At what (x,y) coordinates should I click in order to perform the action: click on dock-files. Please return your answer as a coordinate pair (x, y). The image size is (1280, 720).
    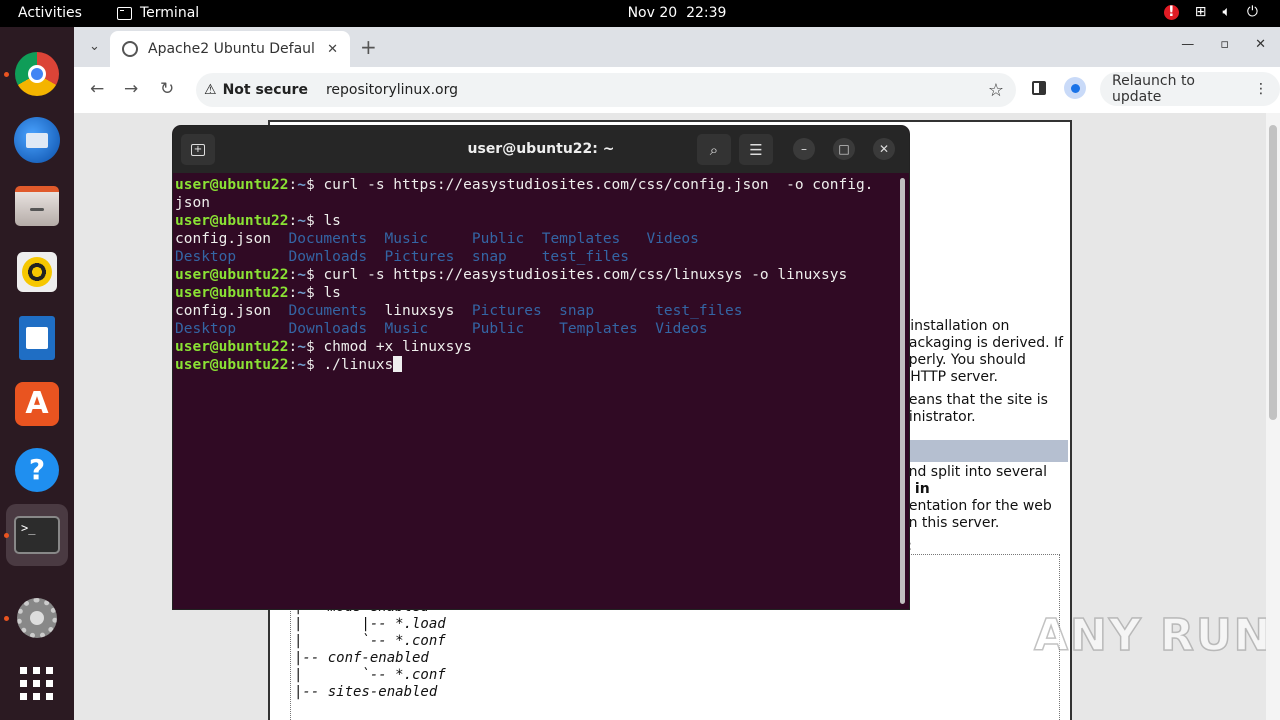
    Looking at the image, I should click on (37, 206).